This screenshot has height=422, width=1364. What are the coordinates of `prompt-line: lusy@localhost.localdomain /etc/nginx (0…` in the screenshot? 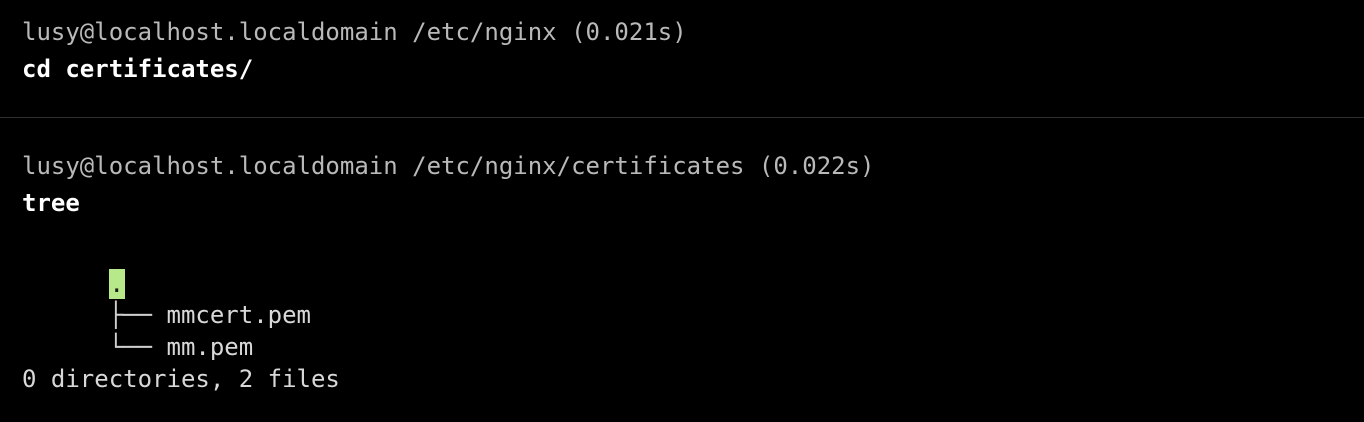 It's located at (354, 32).